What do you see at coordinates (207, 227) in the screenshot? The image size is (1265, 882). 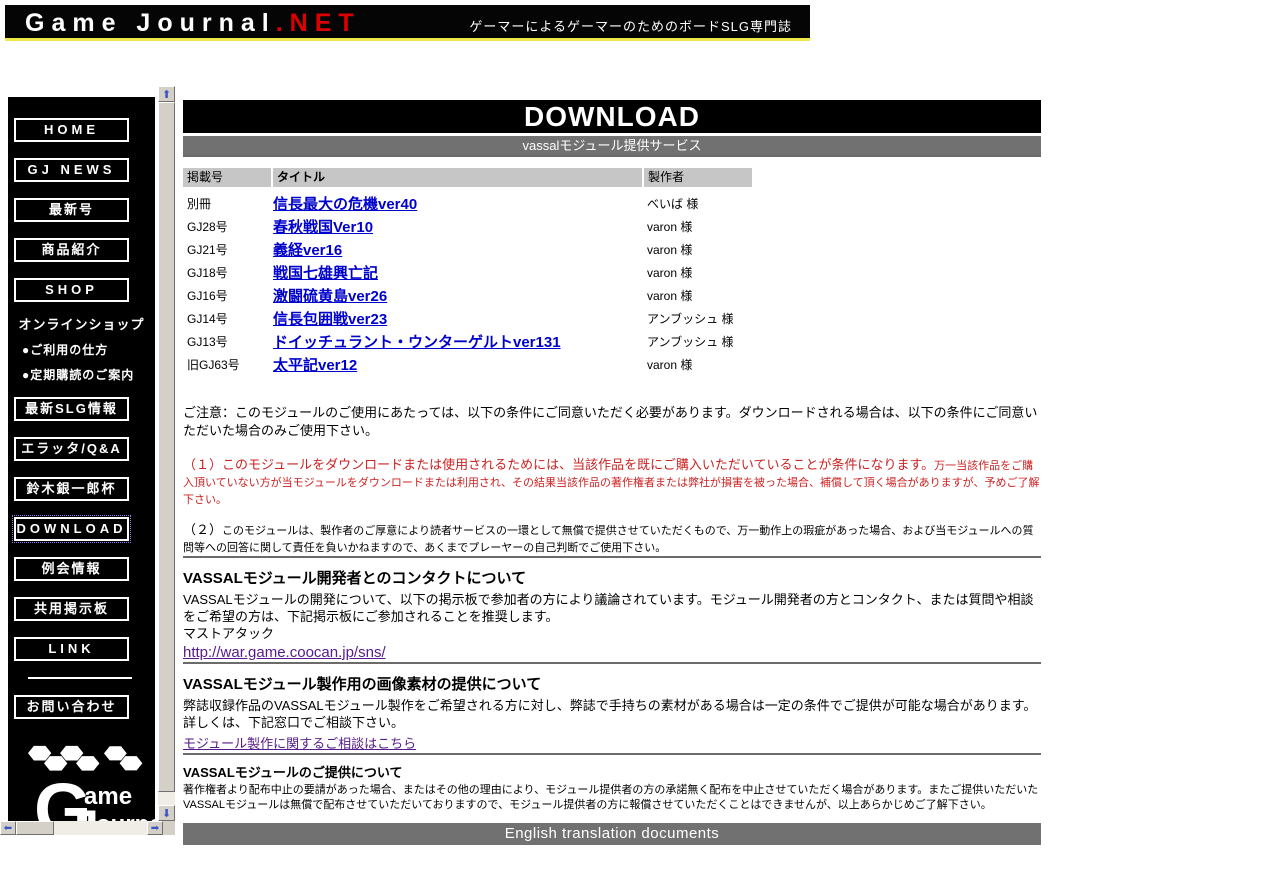 I see `issue-cell: GJ28号` at bounding box center [207, 227].